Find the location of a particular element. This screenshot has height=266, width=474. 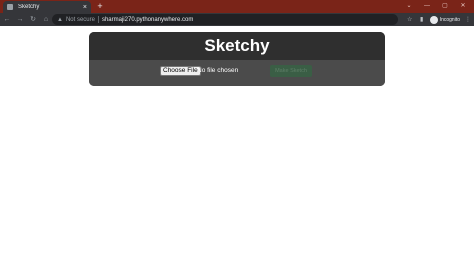

tab-strip: Sketchy × + ⌄ — ▢ ✕ is located at coordinates (237, 6).